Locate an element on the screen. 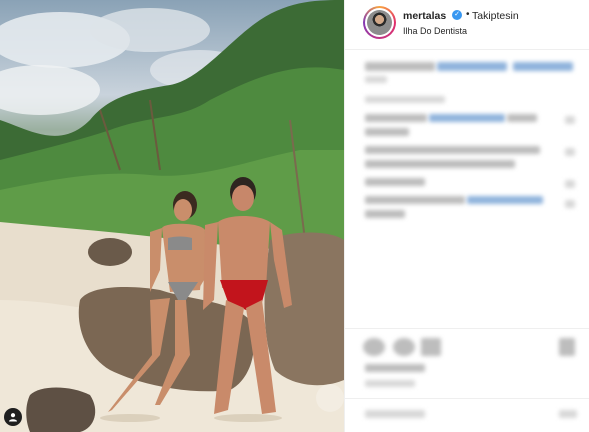 The image size is (589, 432). share-icon is located at coordinates (431, 347).